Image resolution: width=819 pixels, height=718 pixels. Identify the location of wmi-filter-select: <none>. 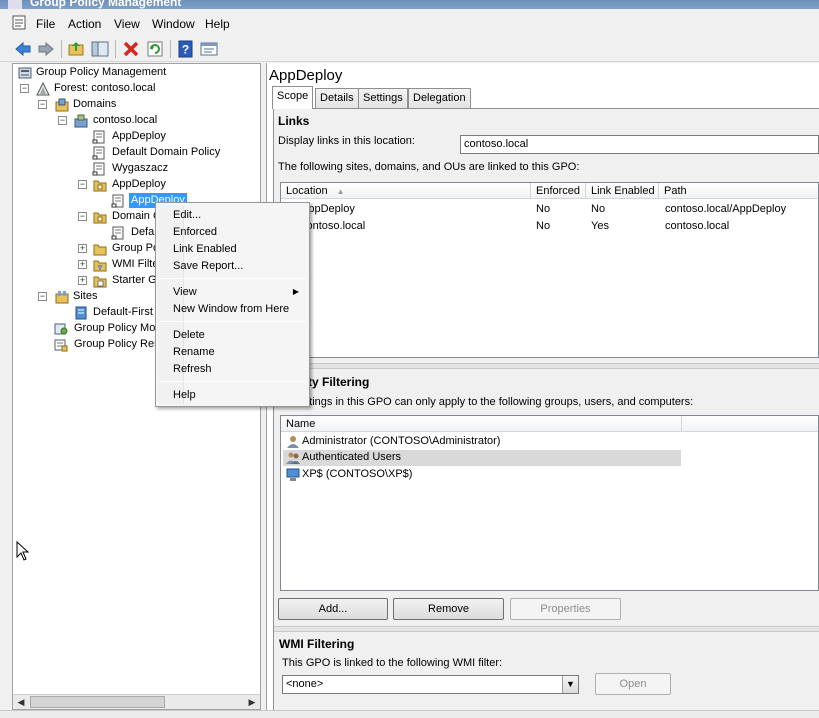
(430, 684).